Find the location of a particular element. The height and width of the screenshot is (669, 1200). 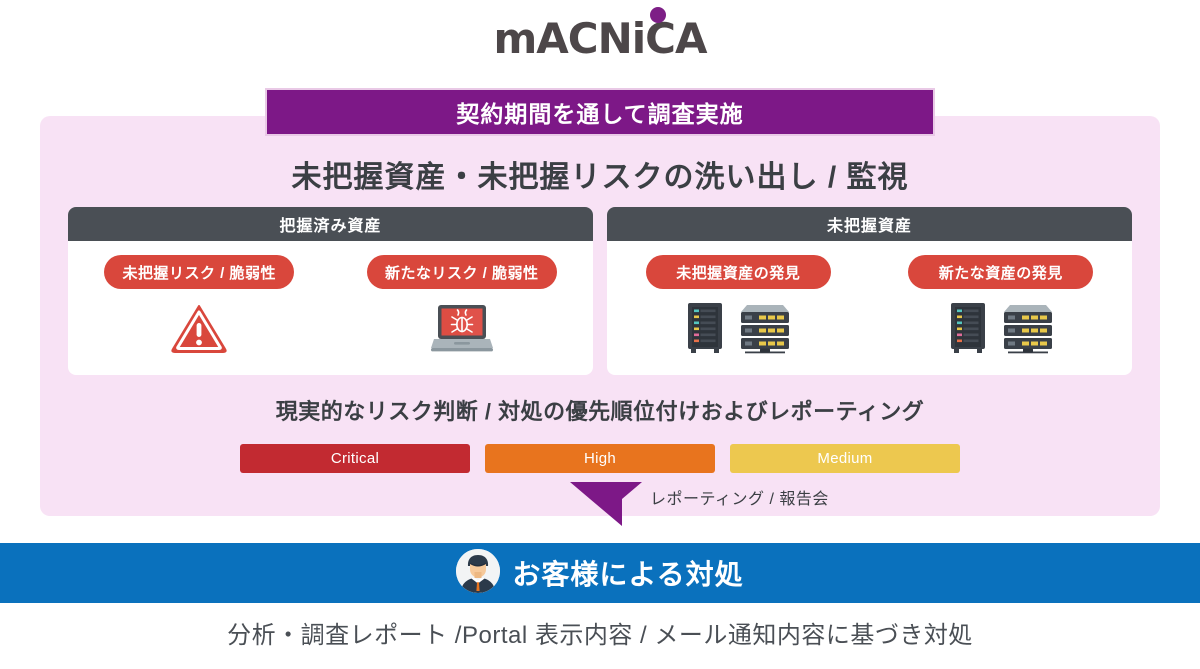

unknown-assets-cell-2: 新たな資産の発見 is located at coordinates (1001, 308).